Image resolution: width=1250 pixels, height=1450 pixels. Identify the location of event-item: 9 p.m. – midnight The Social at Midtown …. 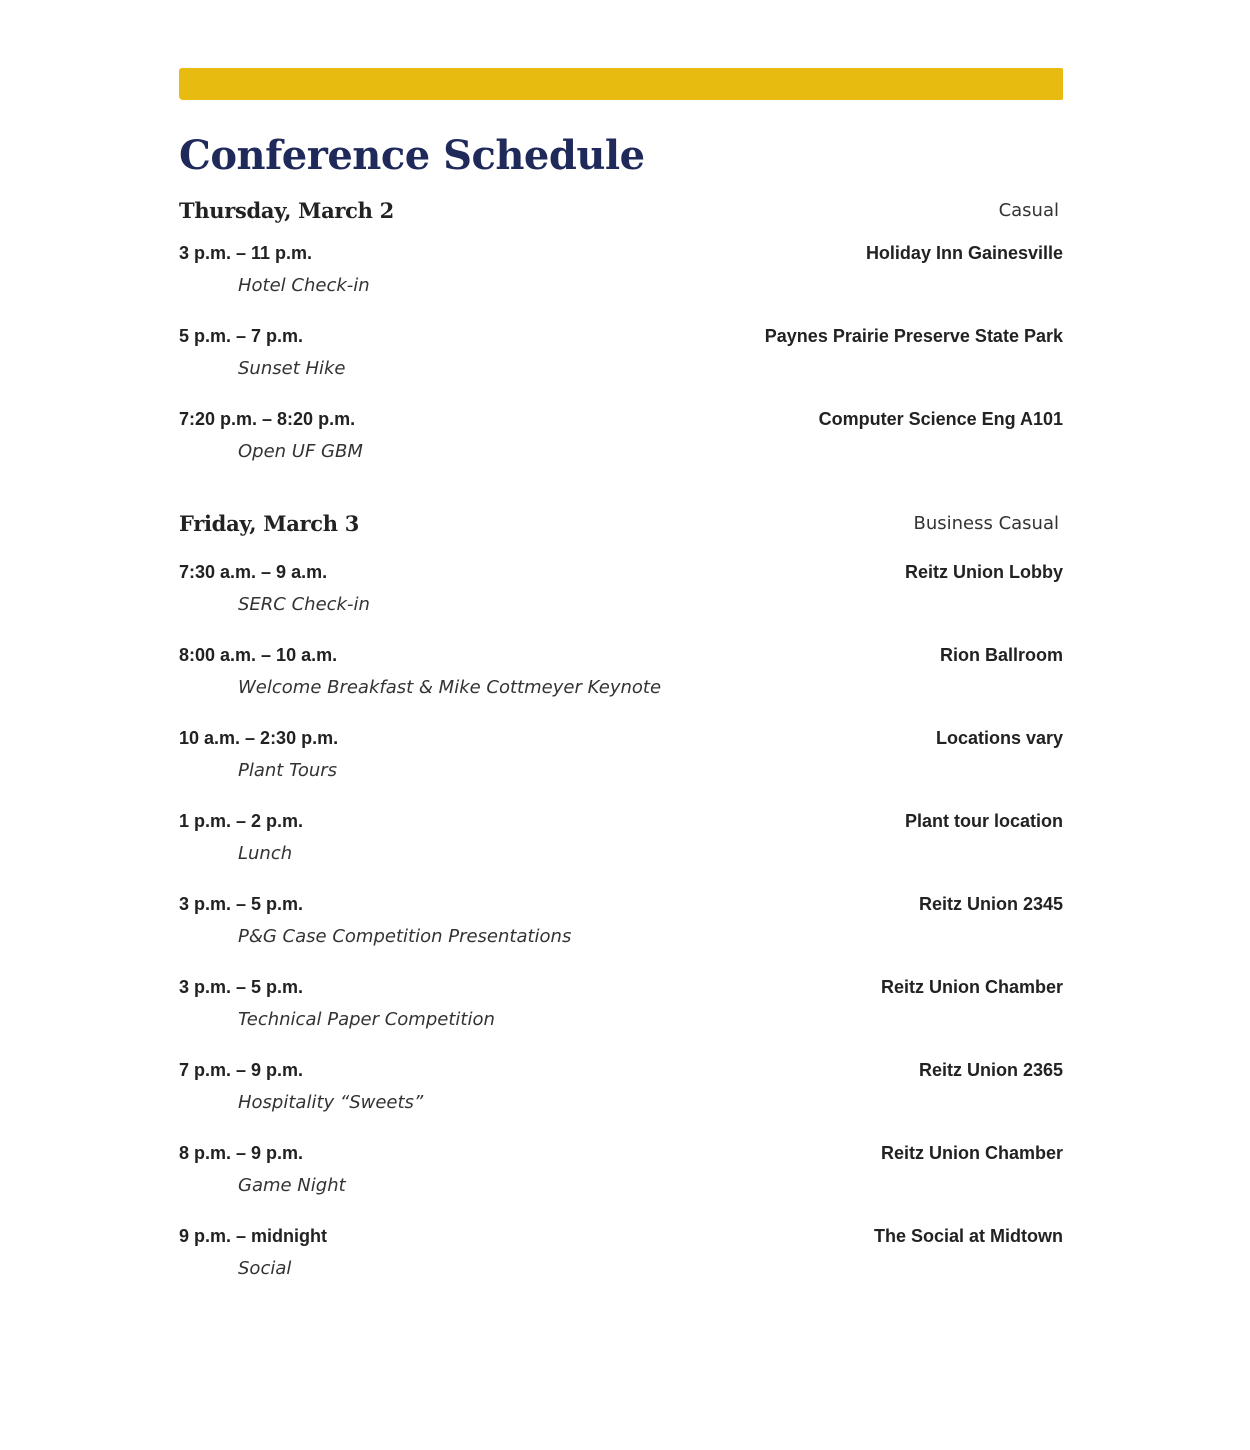
(621, 1264).